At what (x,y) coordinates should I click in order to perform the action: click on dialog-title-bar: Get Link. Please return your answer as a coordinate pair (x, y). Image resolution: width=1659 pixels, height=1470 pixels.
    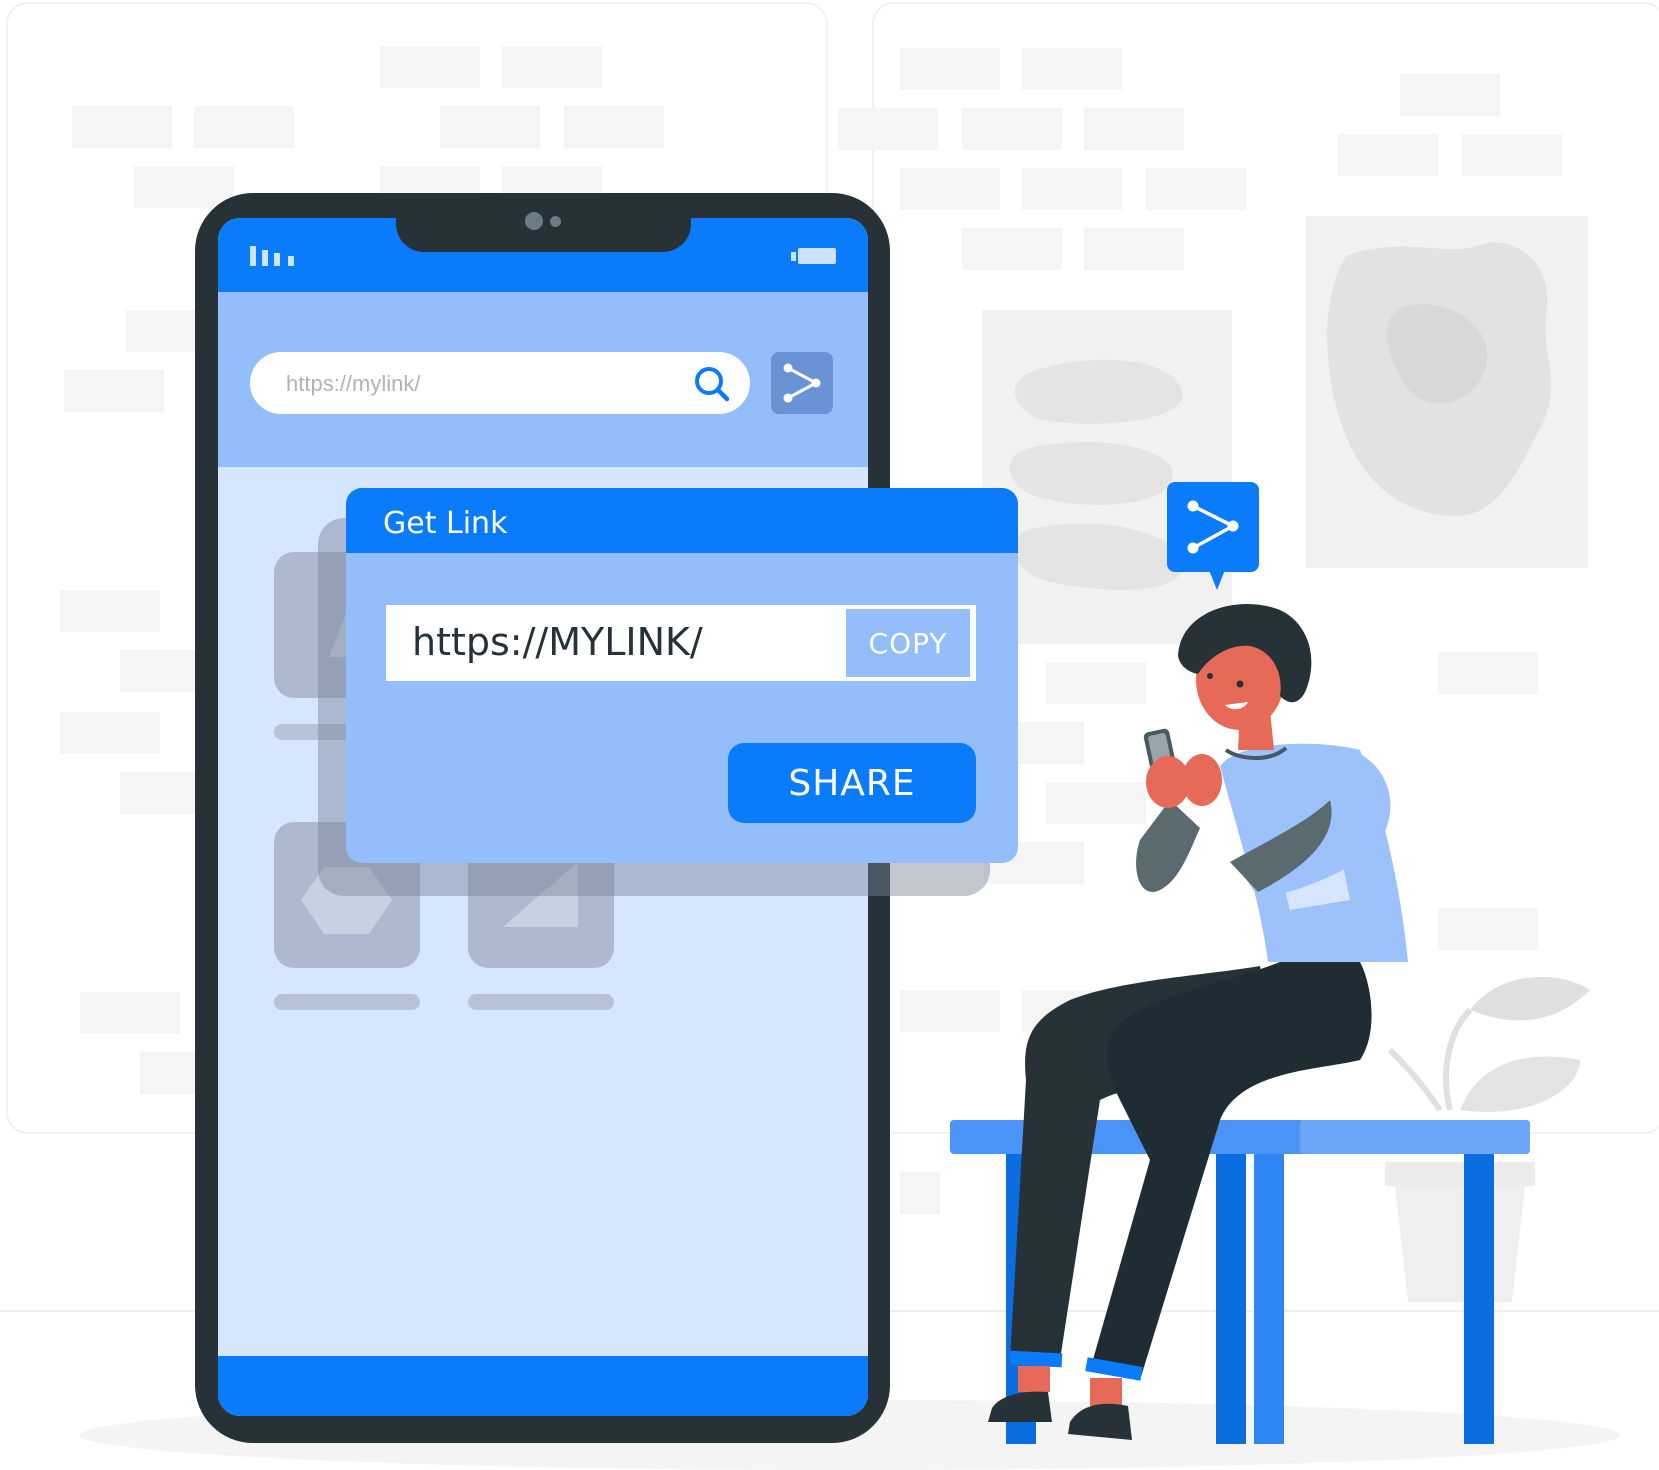
    Looking at the image, I should click on (682, 520).